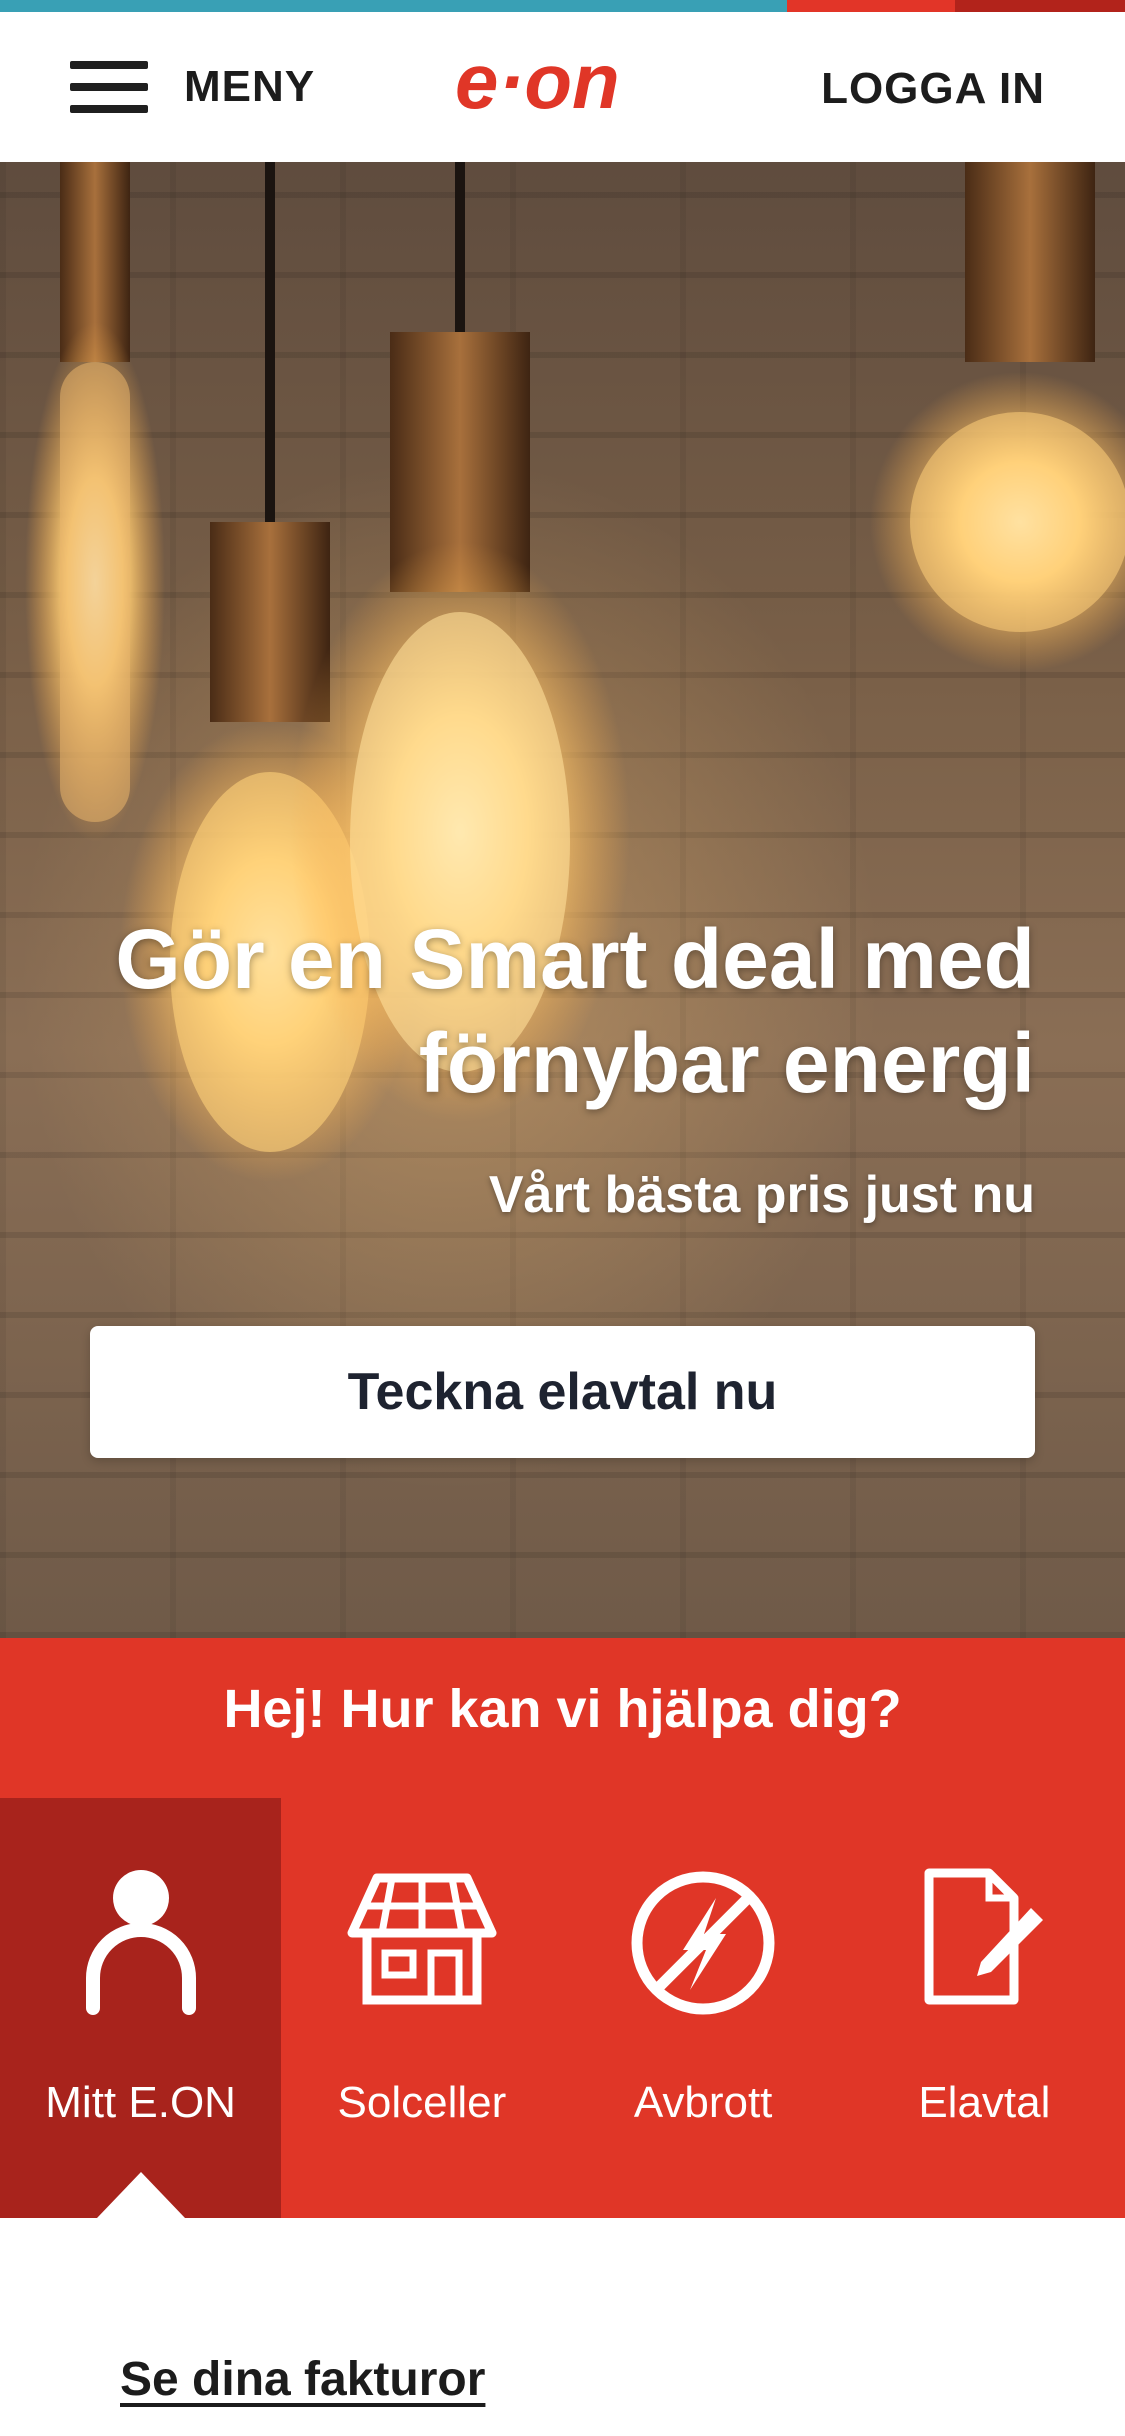  What do you see at coordinates (421, 2008) in the screenshot?
I see `tile-solceller: Solceller` at bounding box center [421, 2008].